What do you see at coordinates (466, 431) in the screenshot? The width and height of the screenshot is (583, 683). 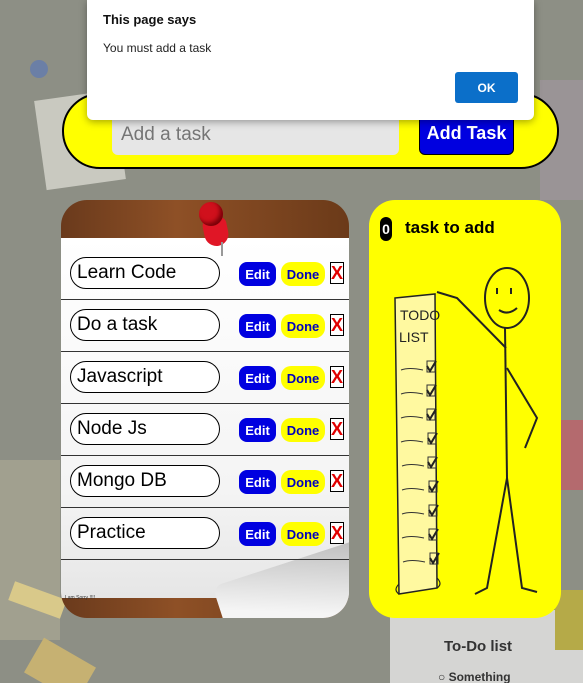 I see `todo-stickman-illustration: TODO LIST` at bounding box center [466, 431].